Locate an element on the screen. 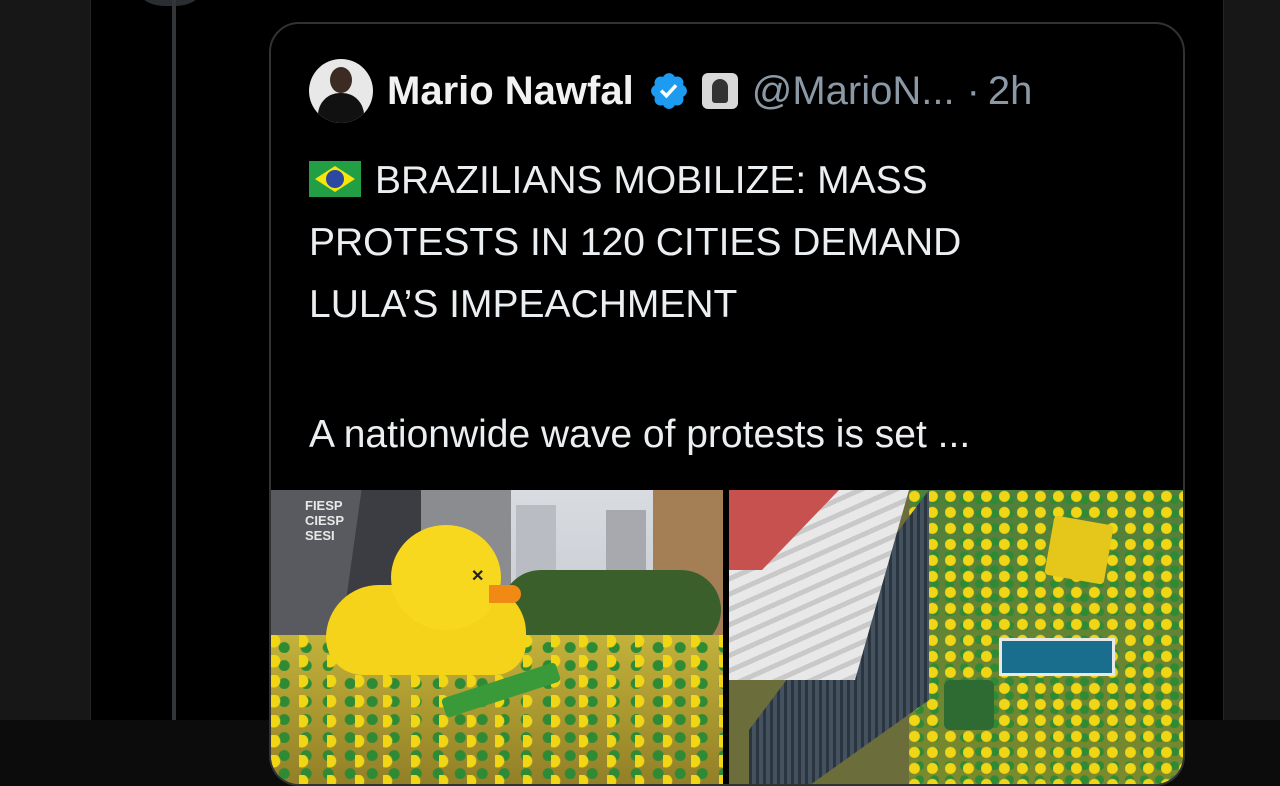 The height and width of the screenshot is (786, 1280). affiliate-badge-icon is located at coordinates (719, 91).